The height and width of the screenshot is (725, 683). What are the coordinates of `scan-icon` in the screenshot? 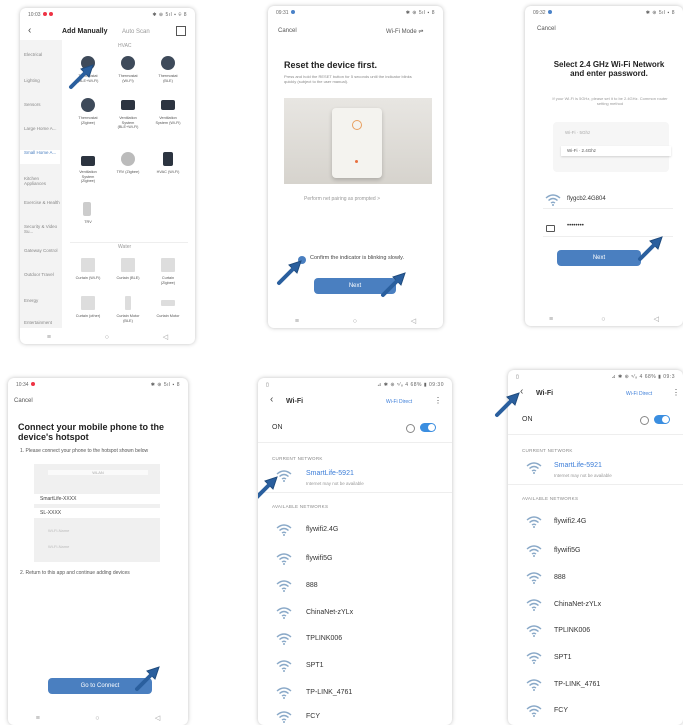 It's located at (181, 31).